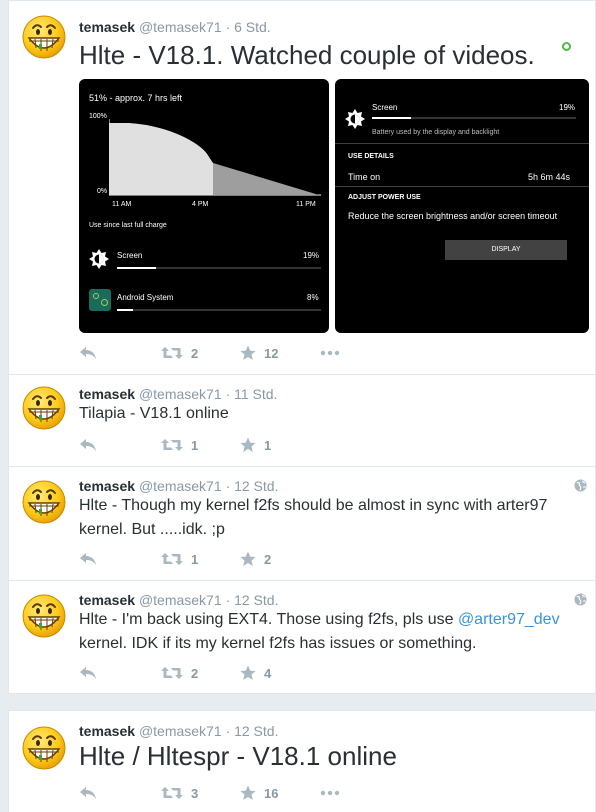 This screenshot has height=812, width=596. Describe the element at coordinates (255, 394) in the screenshot. I see `timestamp: 11 Std.` at that location.